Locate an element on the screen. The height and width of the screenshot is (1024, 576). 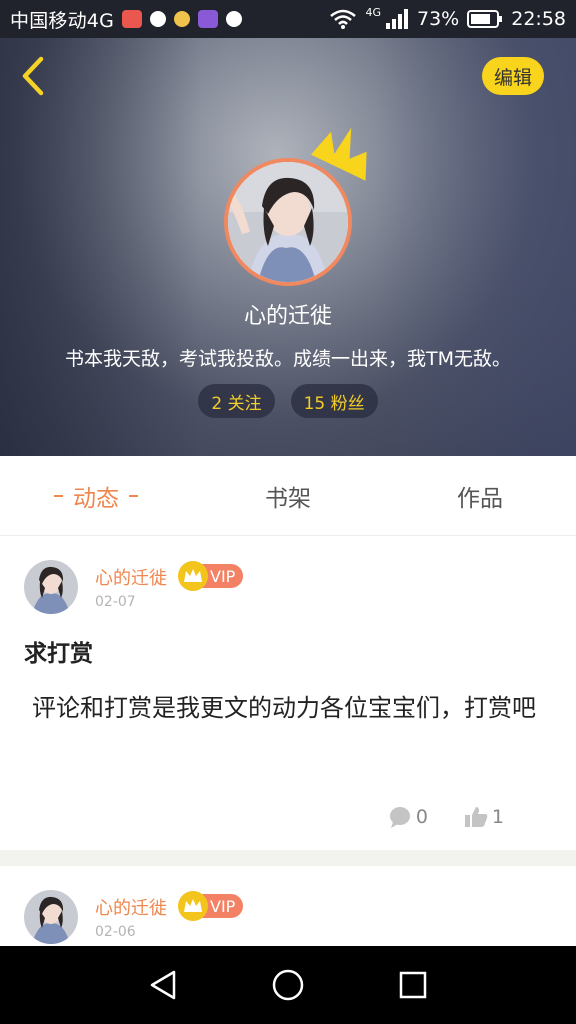
wifi-icon is located at coordinates (343, 19).